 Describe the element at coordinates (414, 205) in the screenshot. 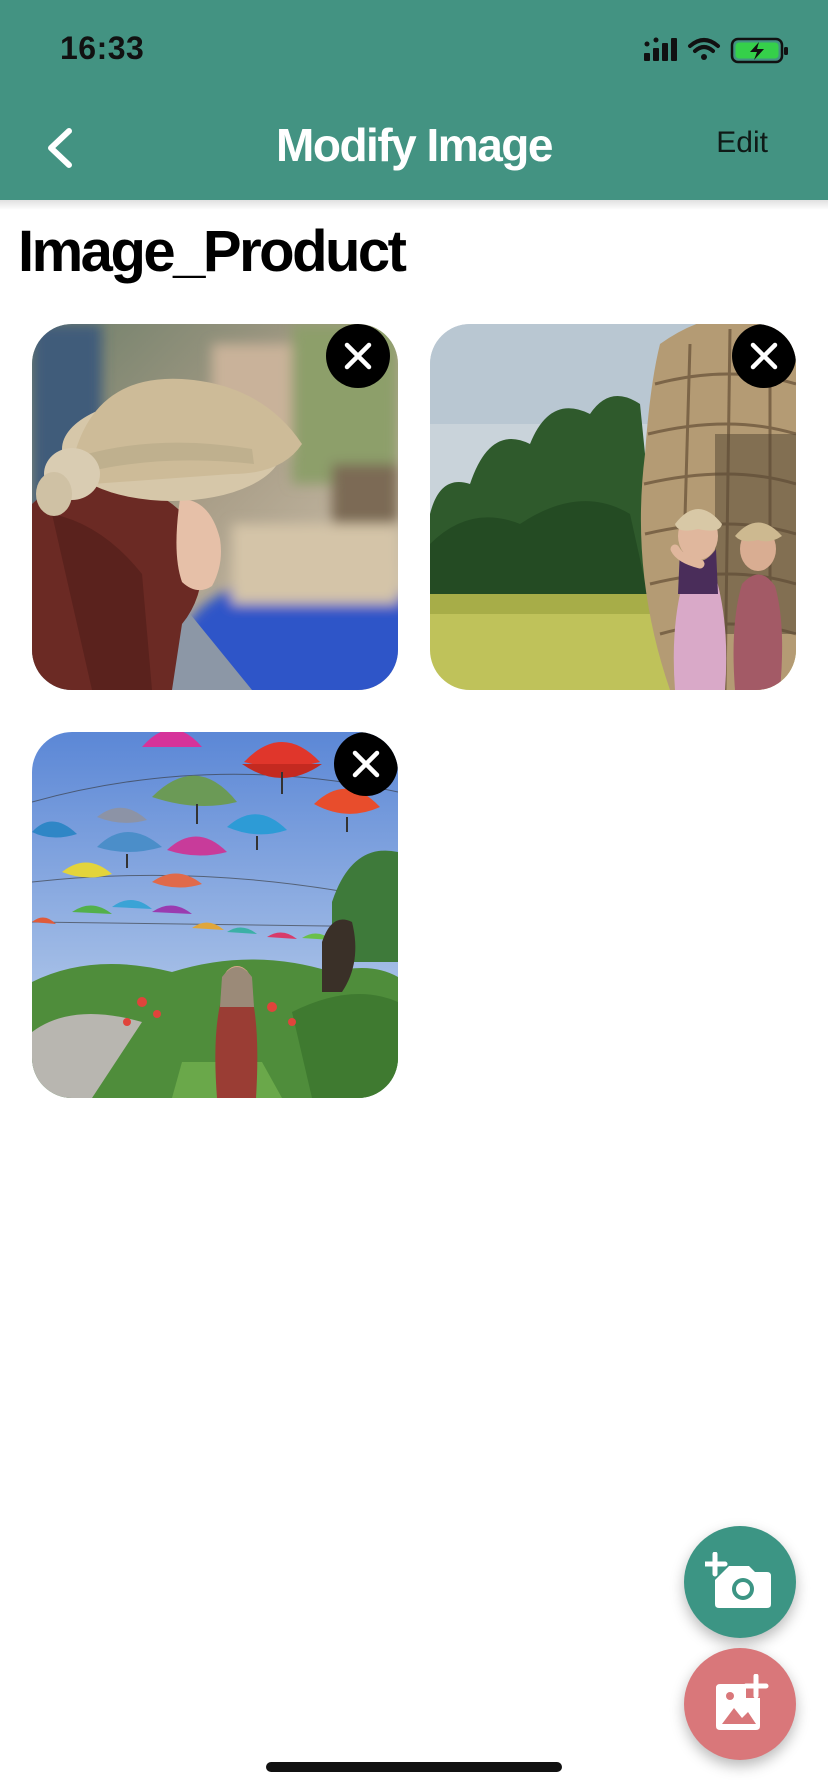

I see `header-shadow` at that location.